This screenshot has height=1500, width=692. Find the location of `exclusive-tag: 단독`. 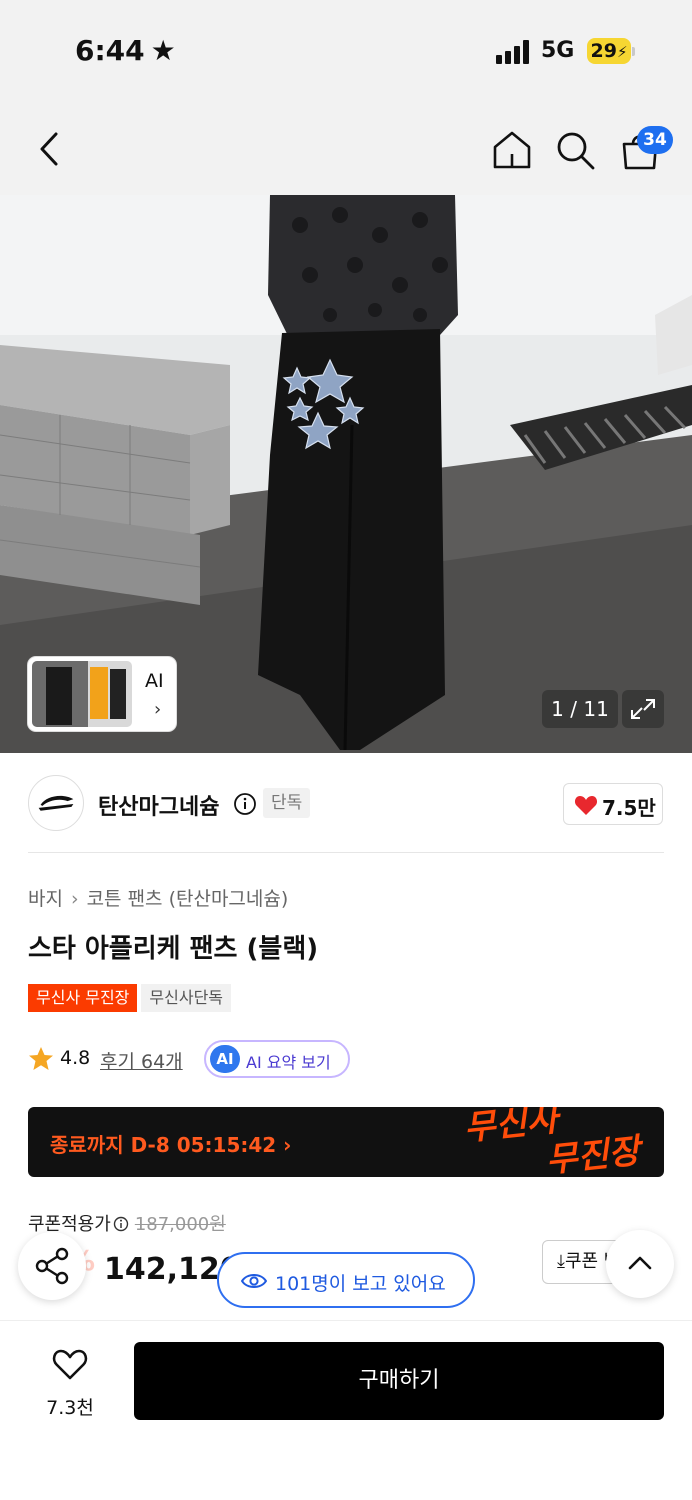

exclusive-tag: 단독 is located at coordinates (287, 803).